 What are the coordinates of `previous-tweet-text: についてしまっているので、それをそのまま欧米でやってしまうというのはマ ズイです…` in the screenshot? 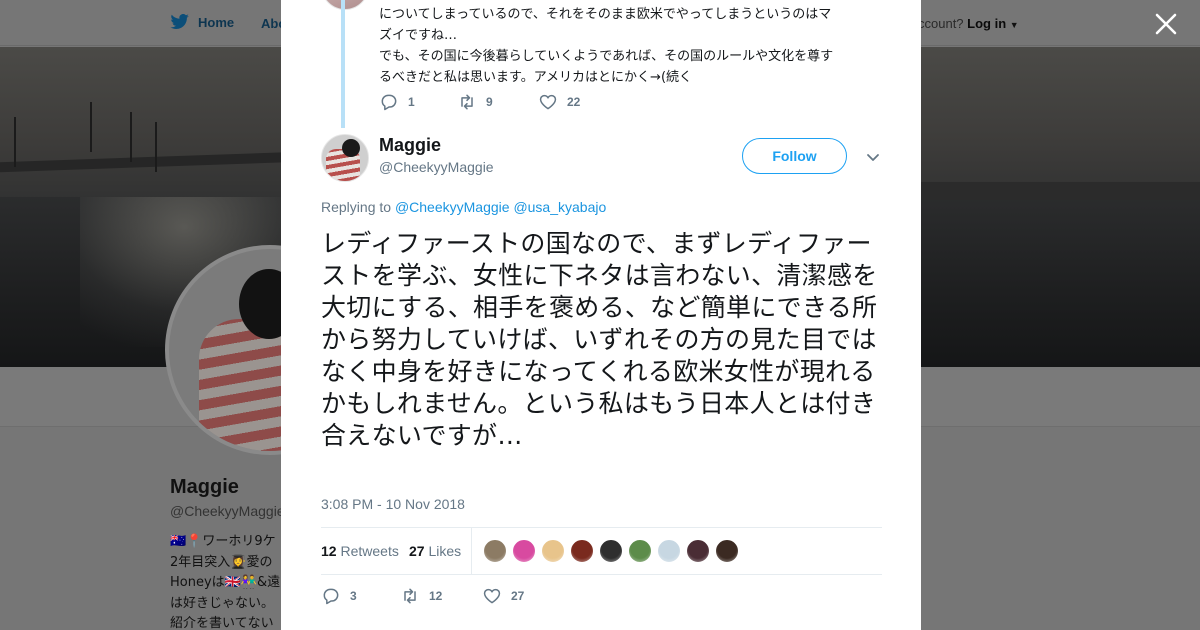 It's located at (629, 46).